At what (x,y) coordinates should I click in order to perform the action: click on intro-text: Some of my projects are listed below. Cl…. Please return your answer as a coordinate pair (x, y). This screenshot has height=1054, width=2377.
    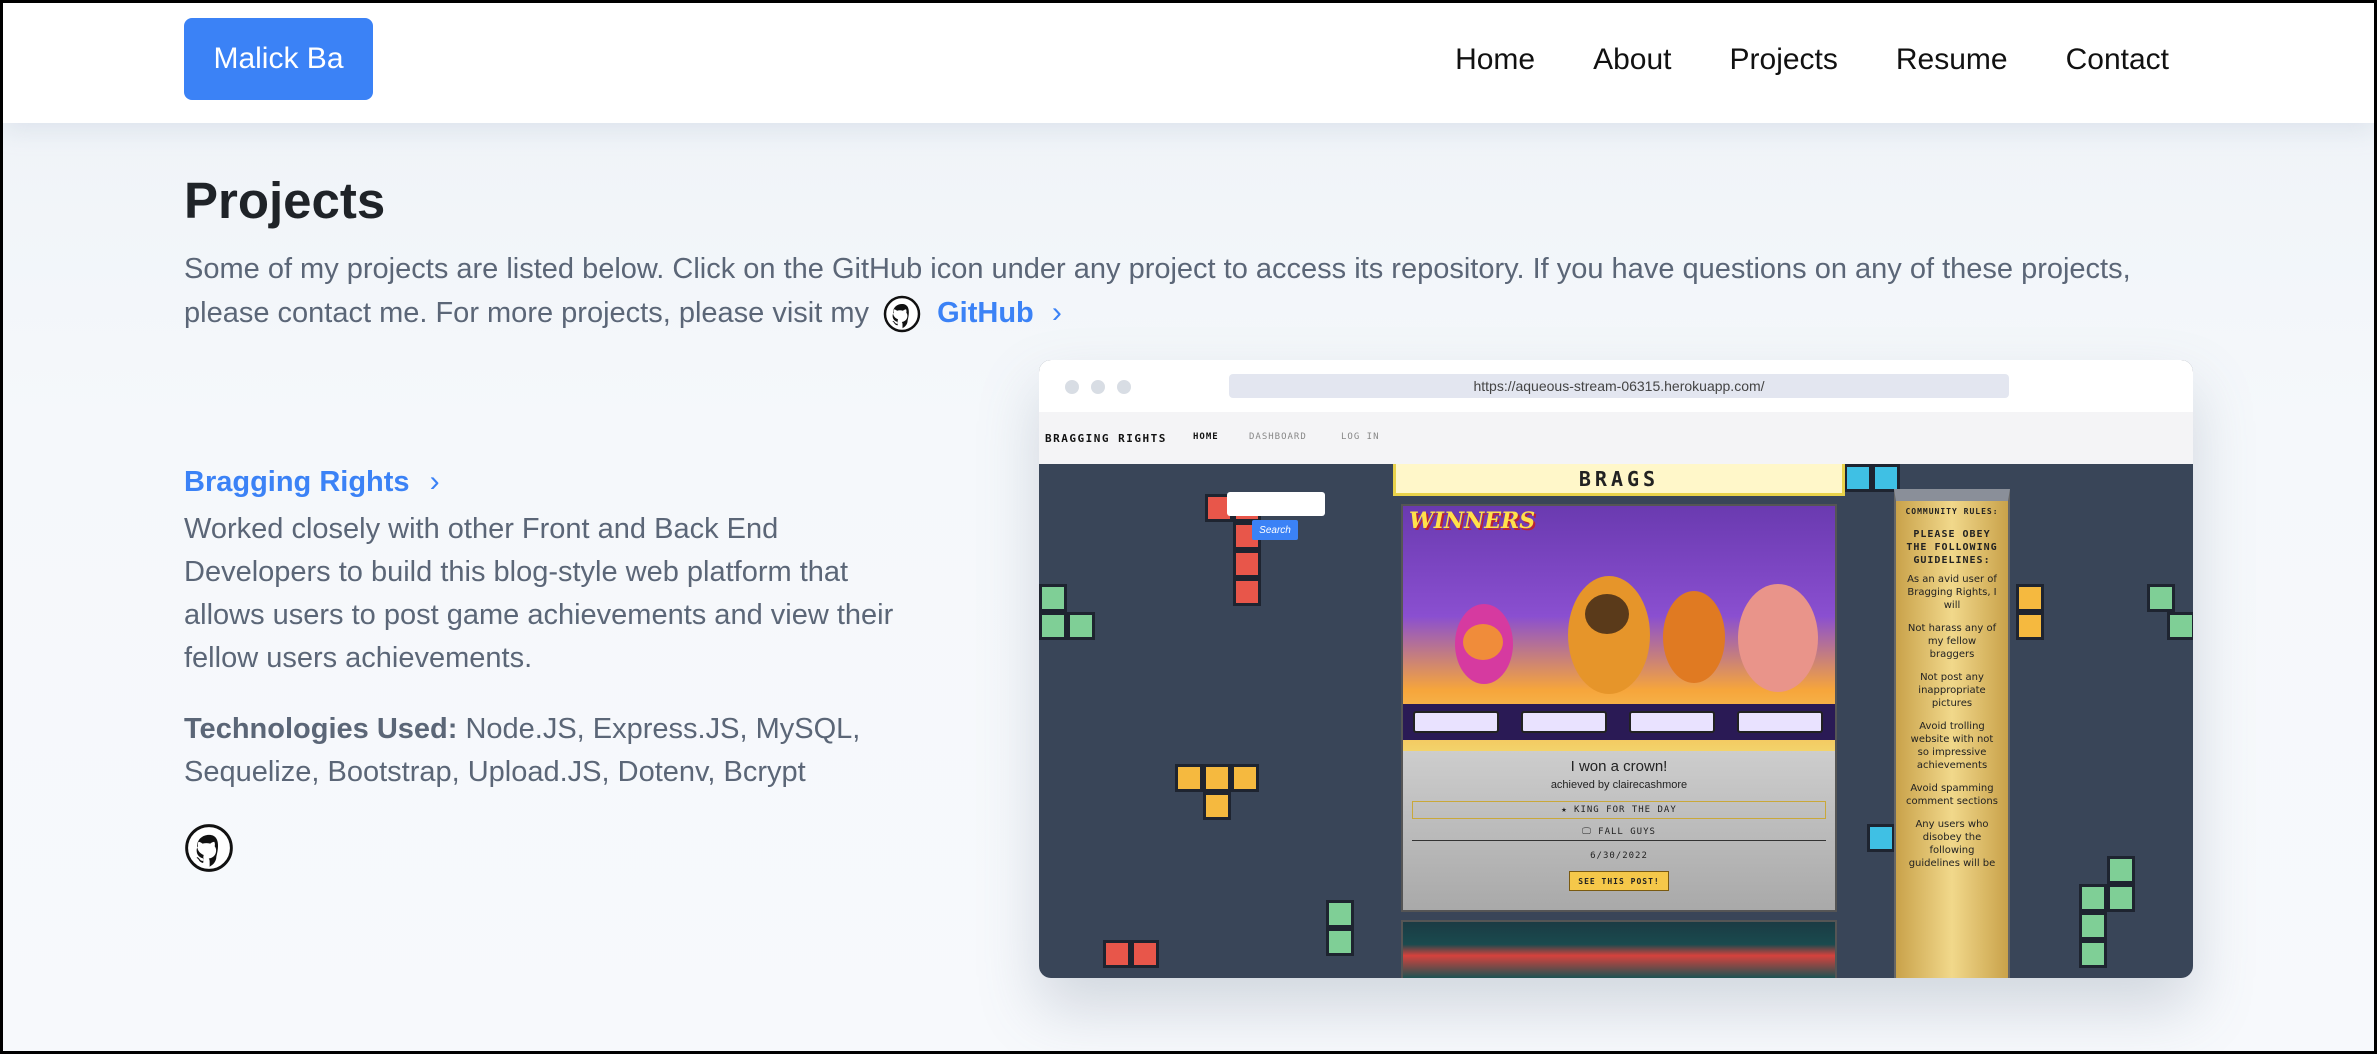
    Looking at the image, I should click on (1157, 291).